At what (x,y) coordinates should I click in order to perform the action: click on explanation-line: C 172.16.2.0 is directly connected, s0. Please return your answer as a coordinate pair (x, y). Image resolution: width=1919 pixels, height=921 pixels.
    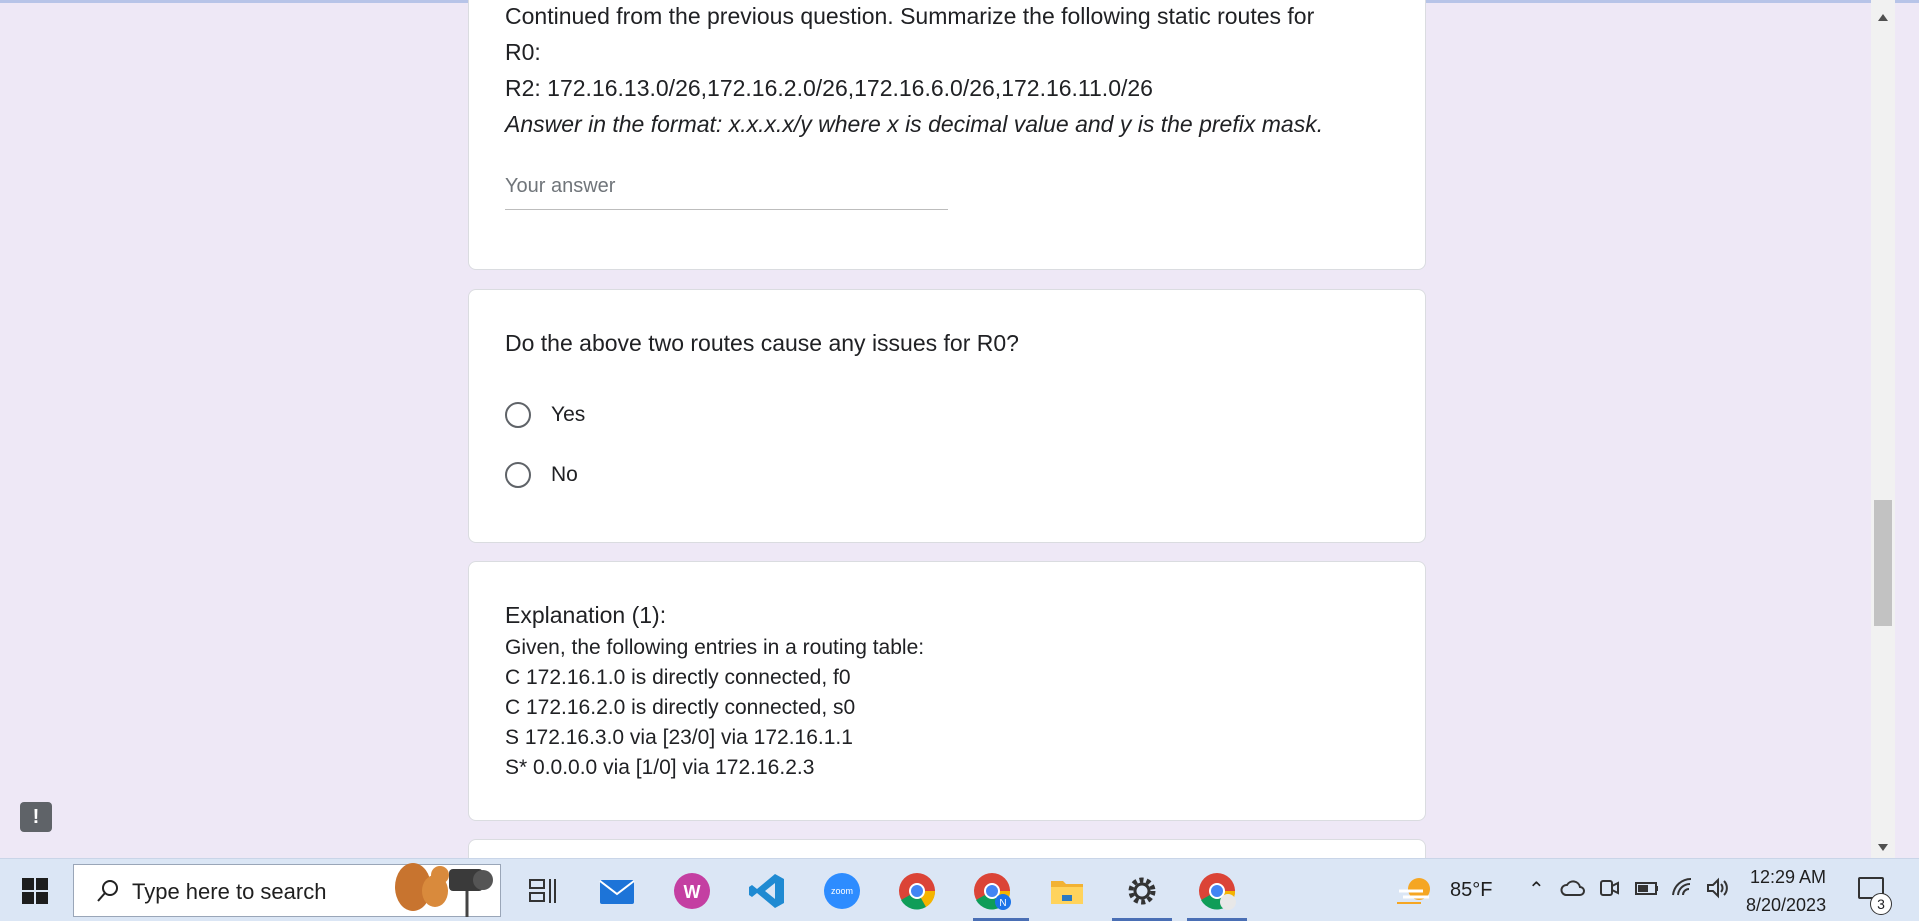
    Looking at the image, I should click on (680, 707).